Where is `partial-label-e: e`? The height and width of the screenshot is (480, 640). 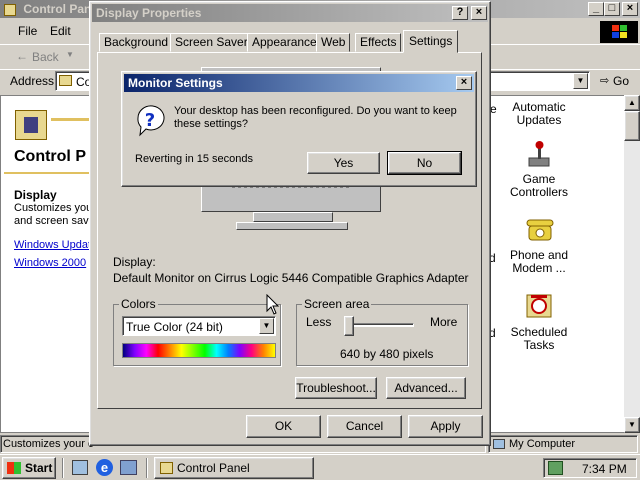 partial-label-e: e is located at coordinates (493, 109).